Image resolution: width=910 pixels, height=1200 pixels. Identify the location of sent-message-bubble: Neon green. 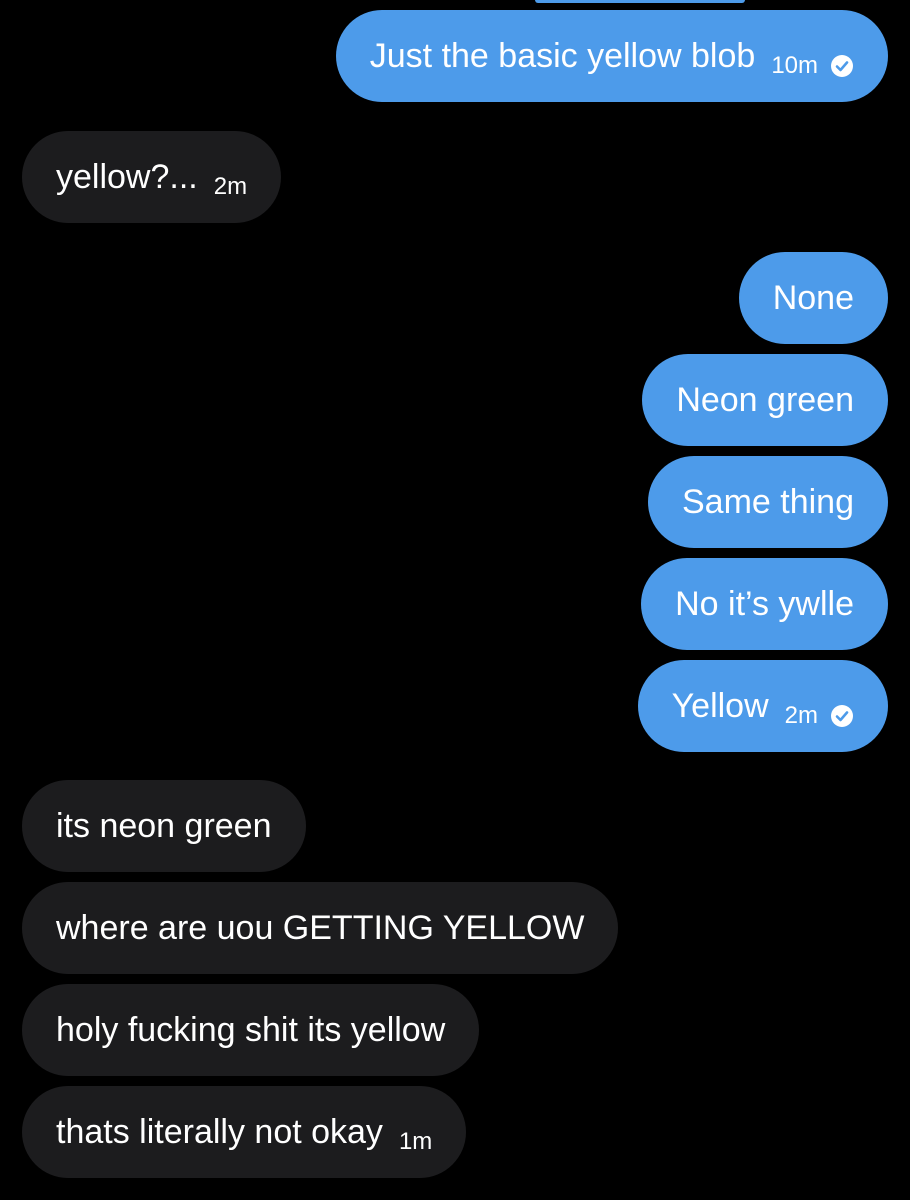
(765, 400).